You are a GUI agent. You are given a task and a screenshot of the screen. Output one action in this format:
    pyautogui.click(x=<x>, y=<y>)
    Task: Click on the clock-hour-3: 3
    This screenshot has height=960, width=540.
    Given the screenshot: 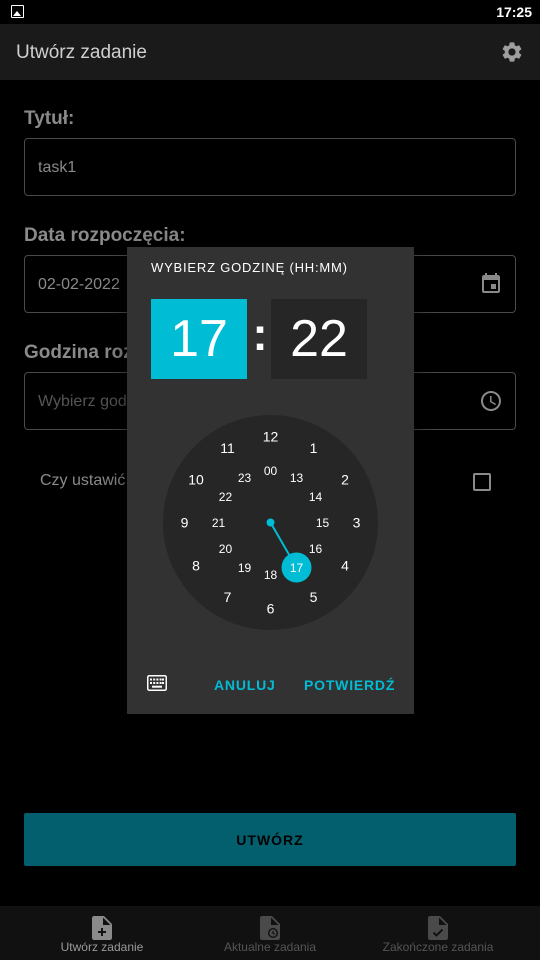 What is the action you would take?
    pyautogui.click(x=357, y=523)
    